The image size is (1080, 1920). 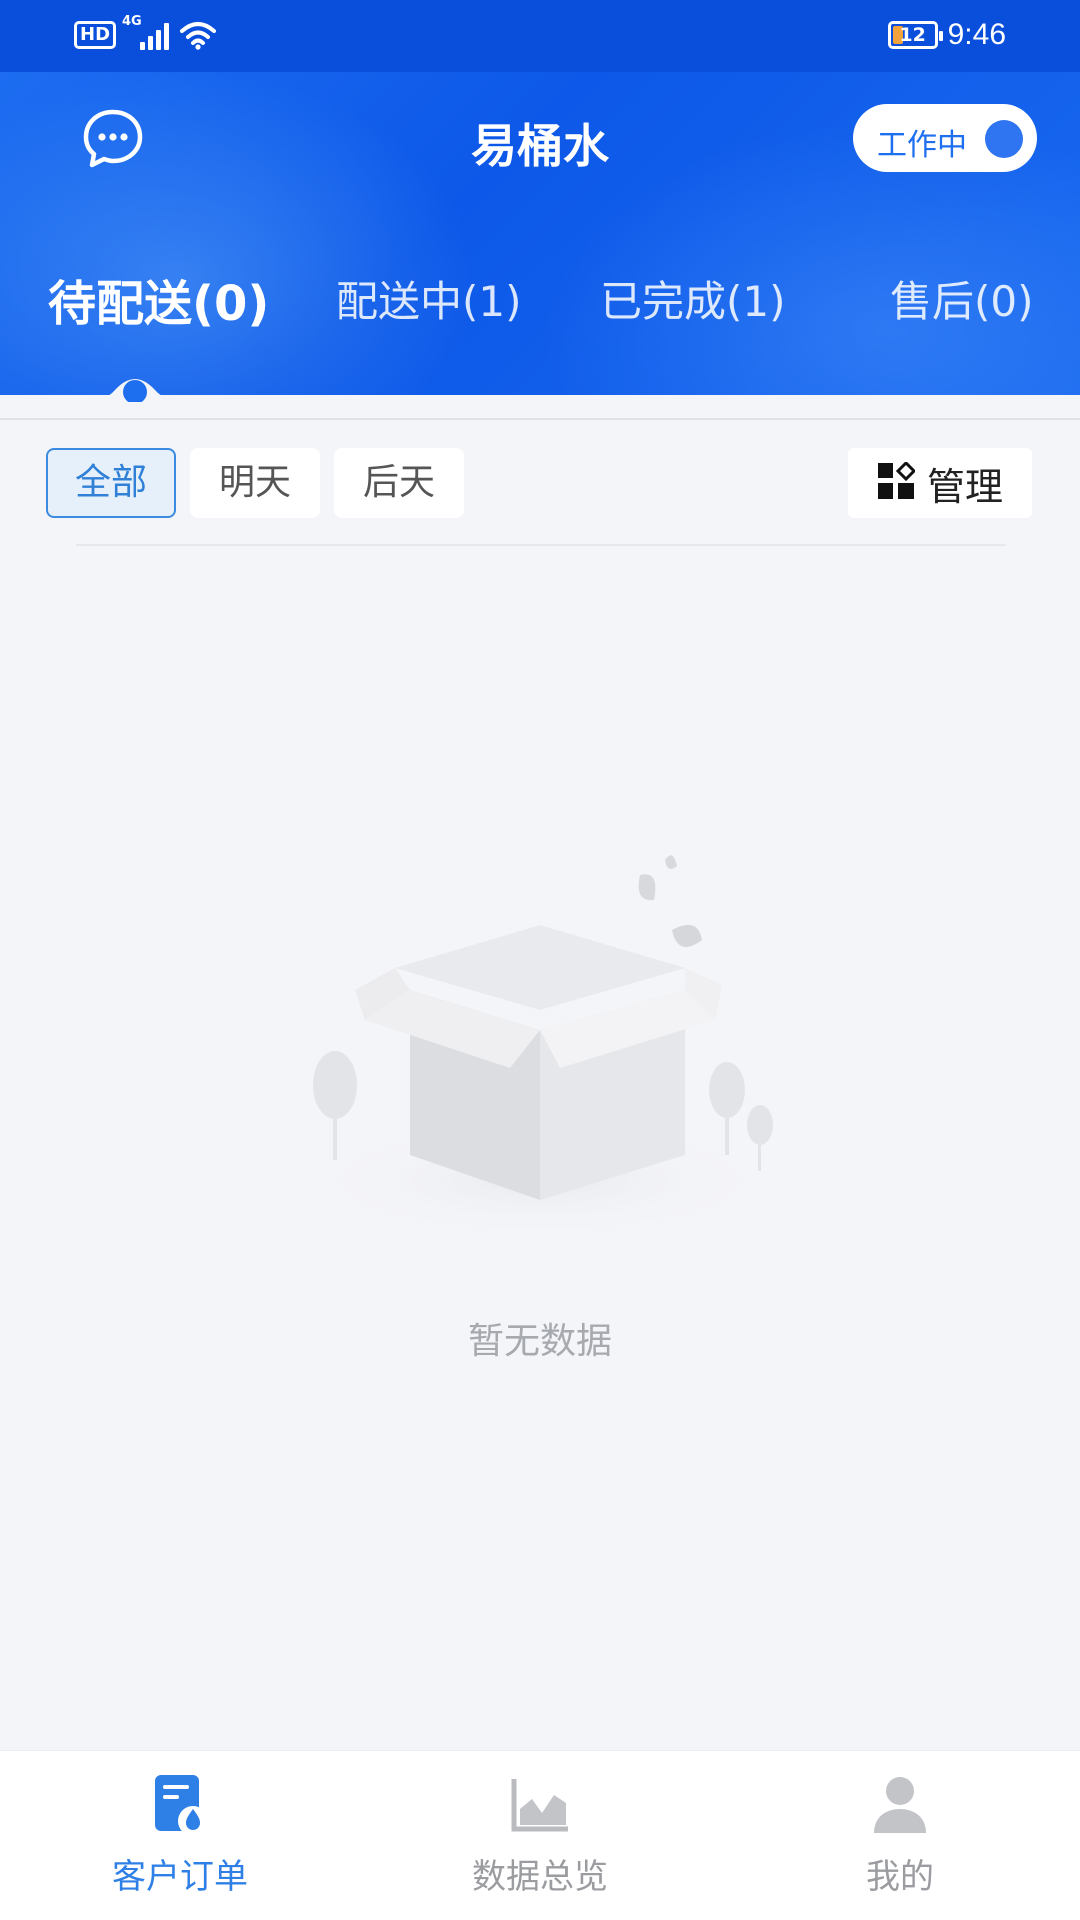 What do you see at coordinates (180, 1805) in the screenshot?
I see `order-icon` at bounding box center [180, 1805].